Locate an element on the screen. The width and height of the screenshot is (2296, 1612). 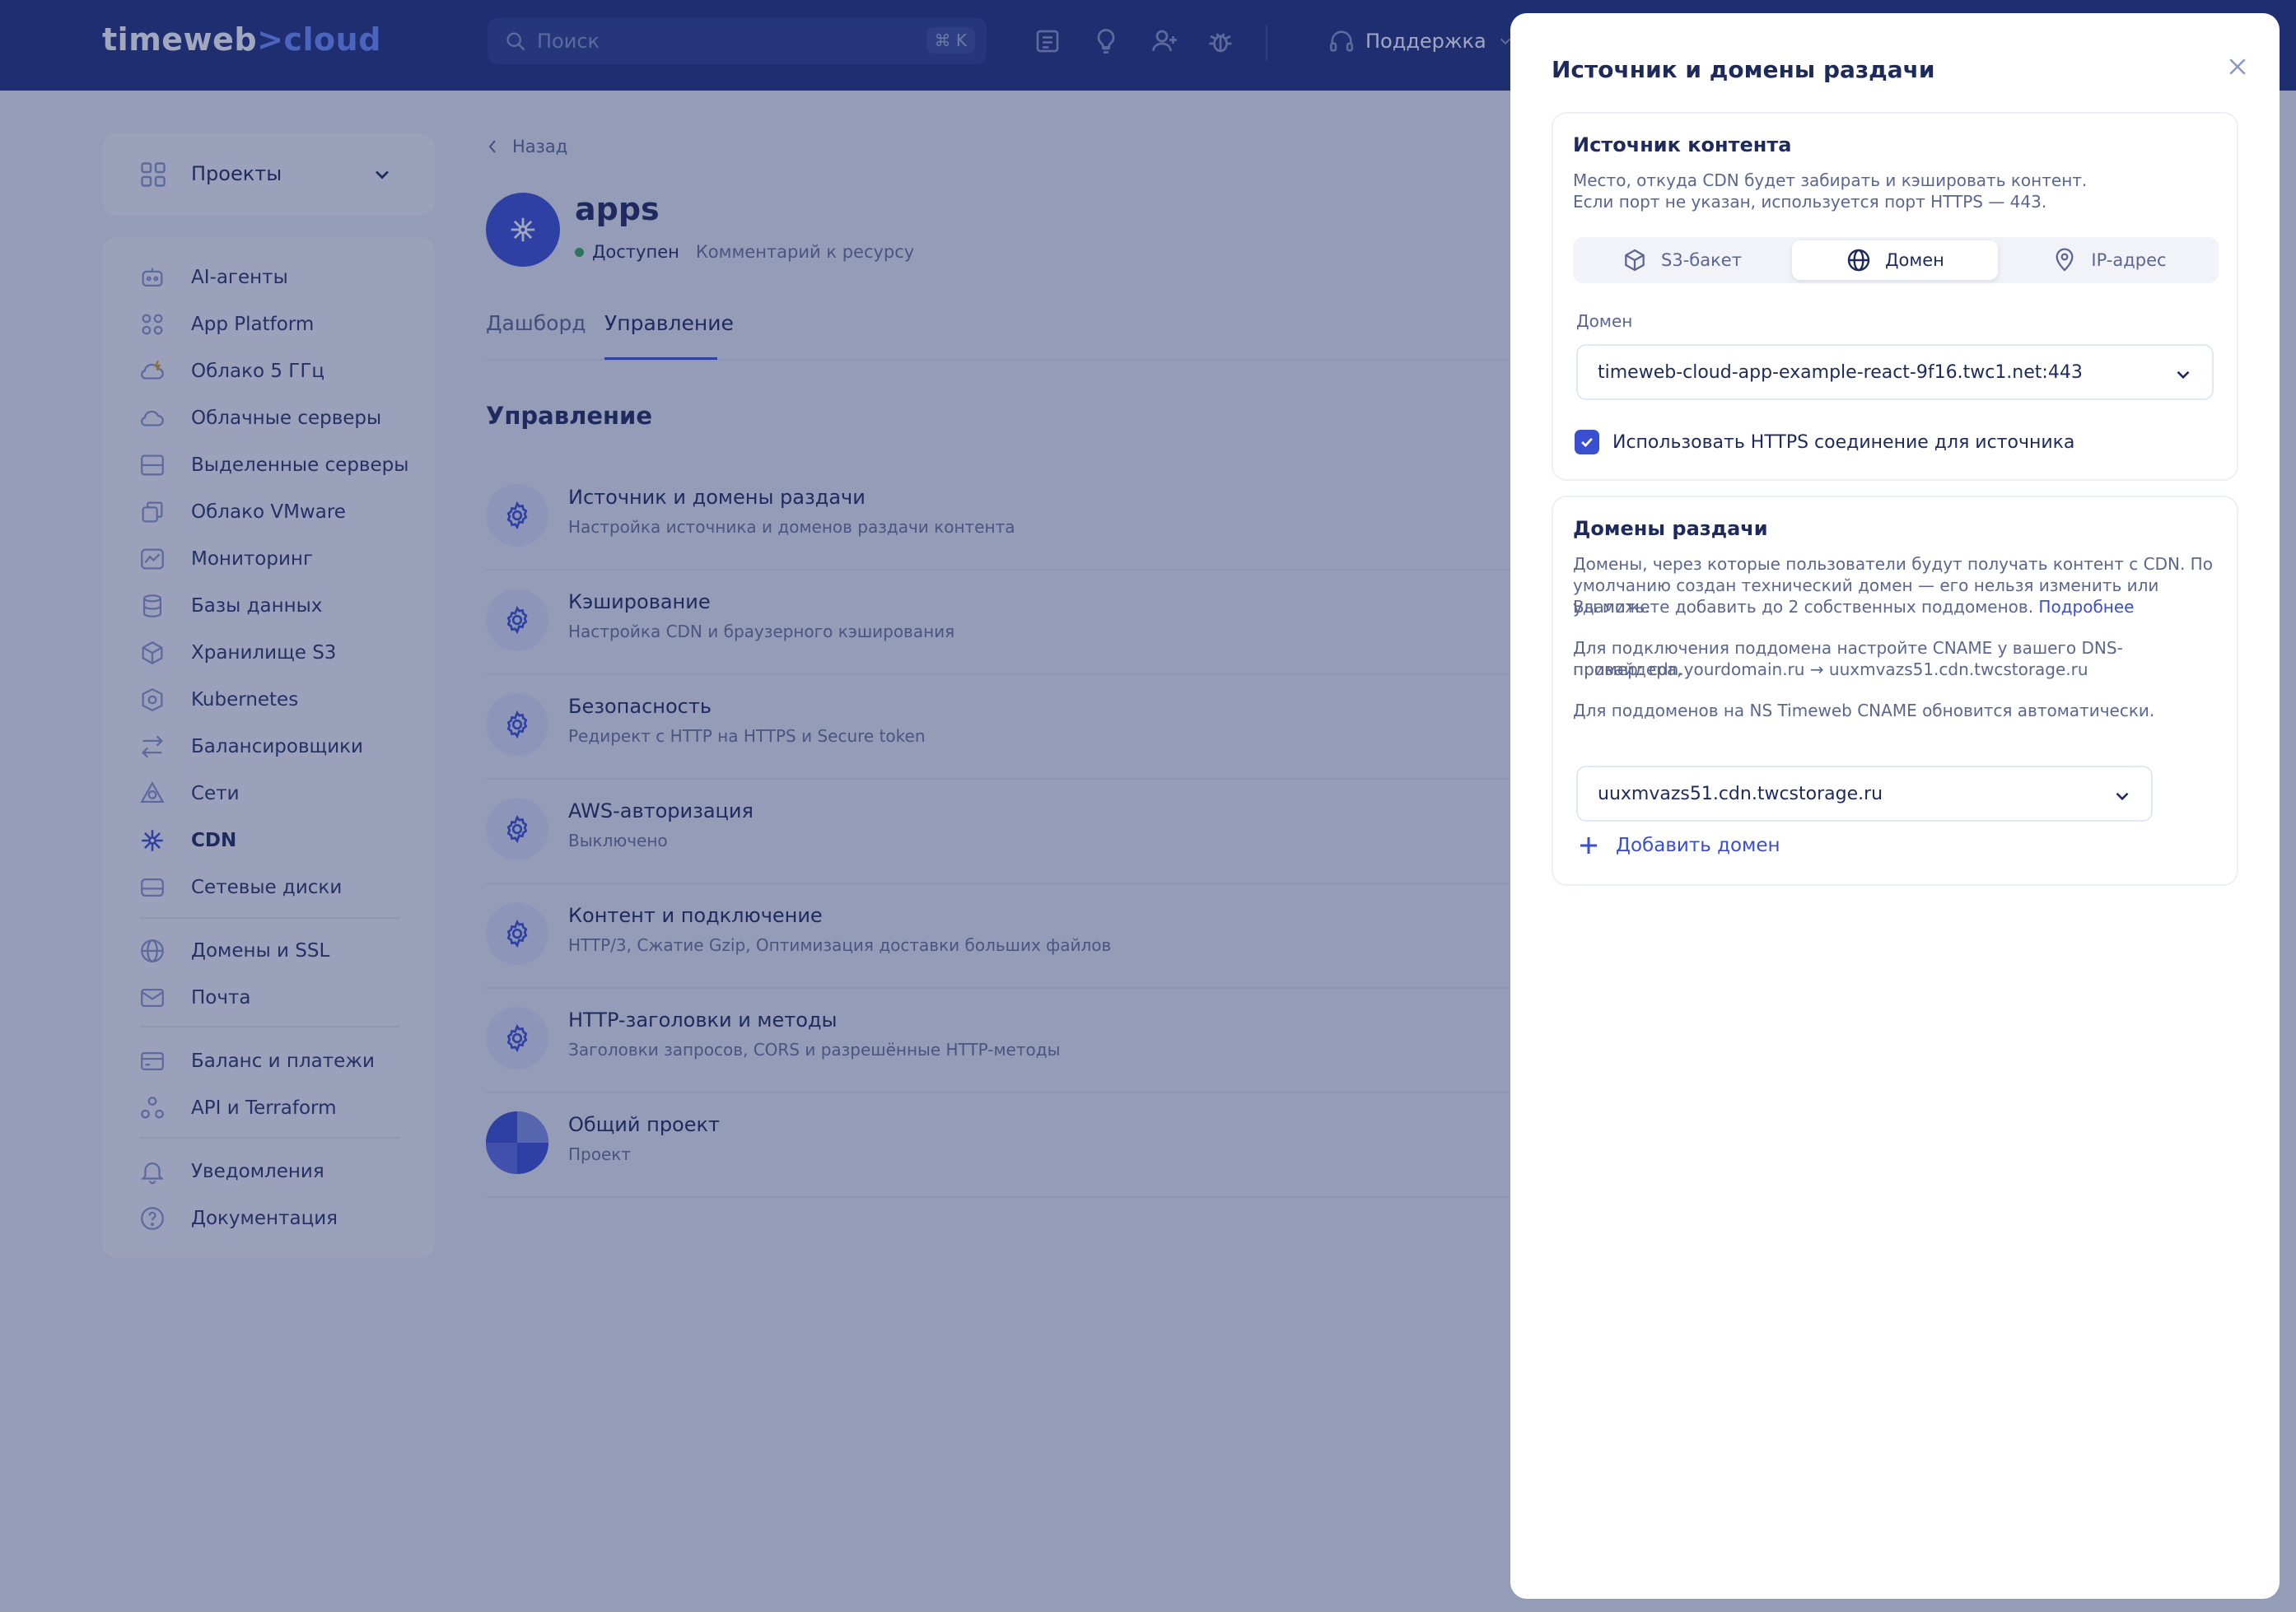
globe-icon is located at coordinates (1858, 261).